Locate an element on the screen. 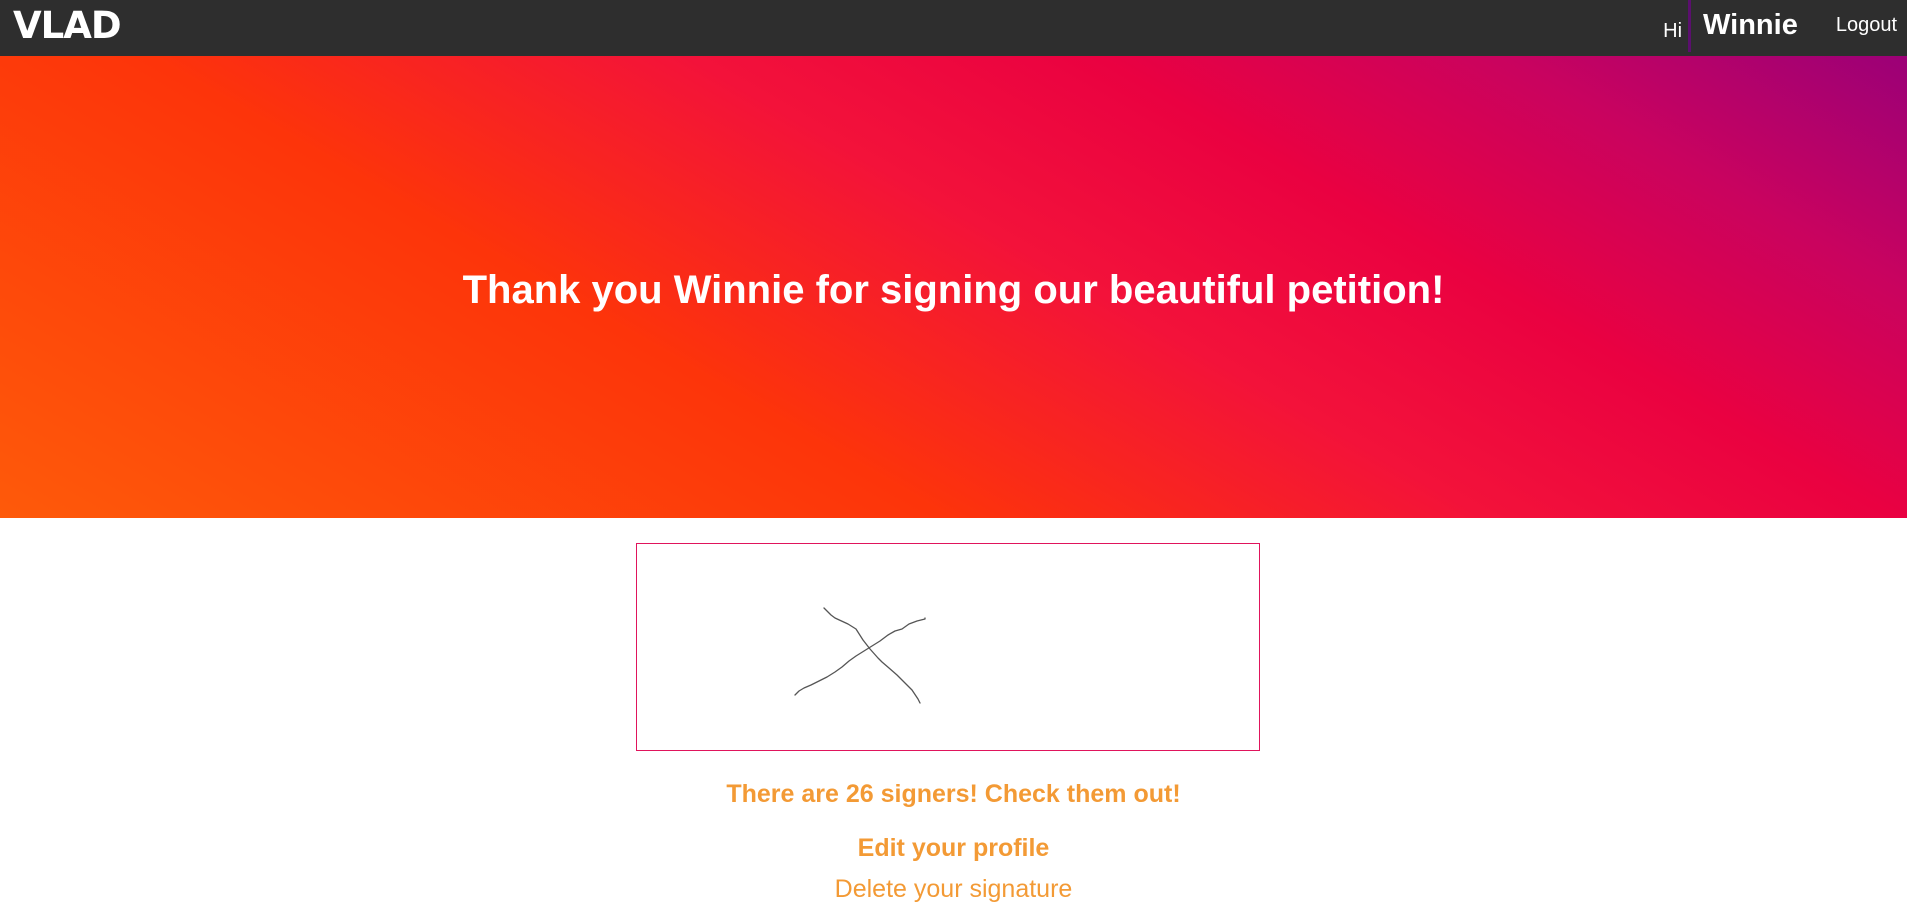 The image size is (1907, 918). username-label: Winnie is located at coordinates (1750, 24).